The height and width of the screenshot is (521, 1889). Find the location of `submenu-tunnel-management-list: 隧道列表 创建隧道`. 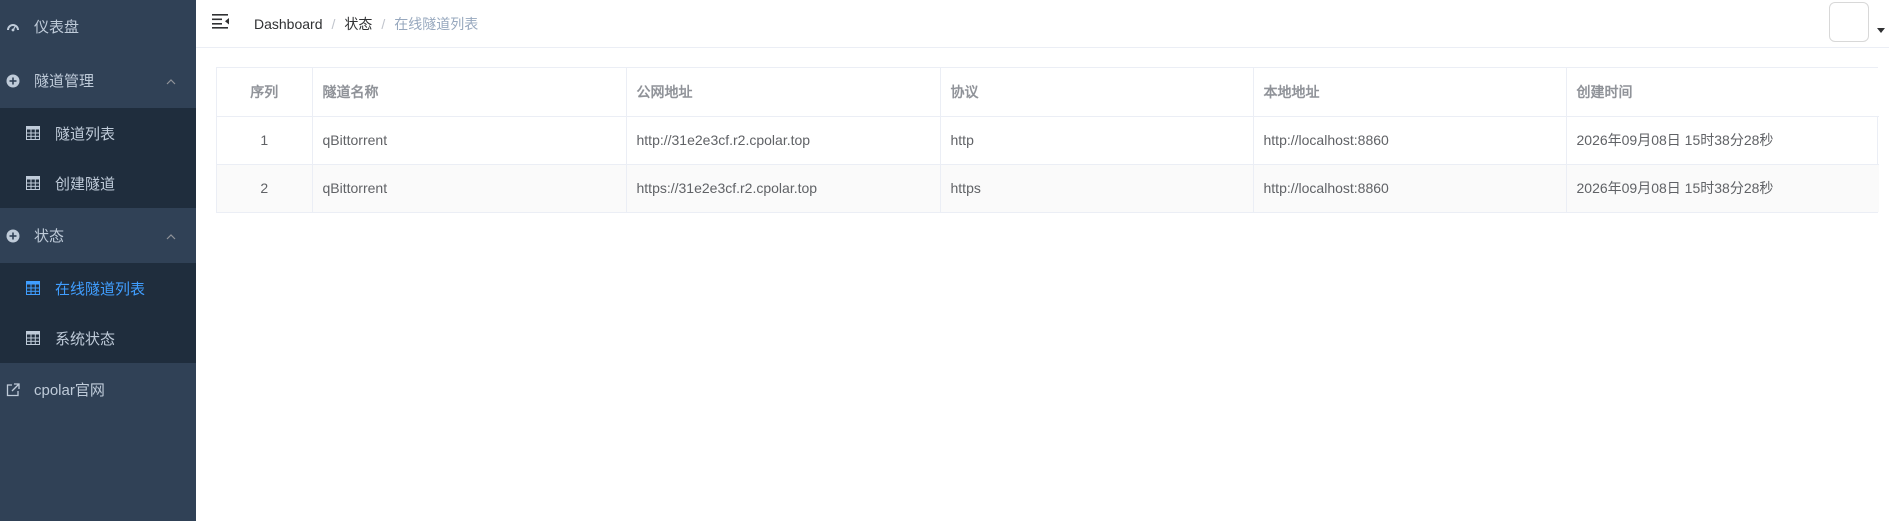

submenu-tunnel-management-list: 隧道列表 创建隧道 is located at coordinates (98, 158).